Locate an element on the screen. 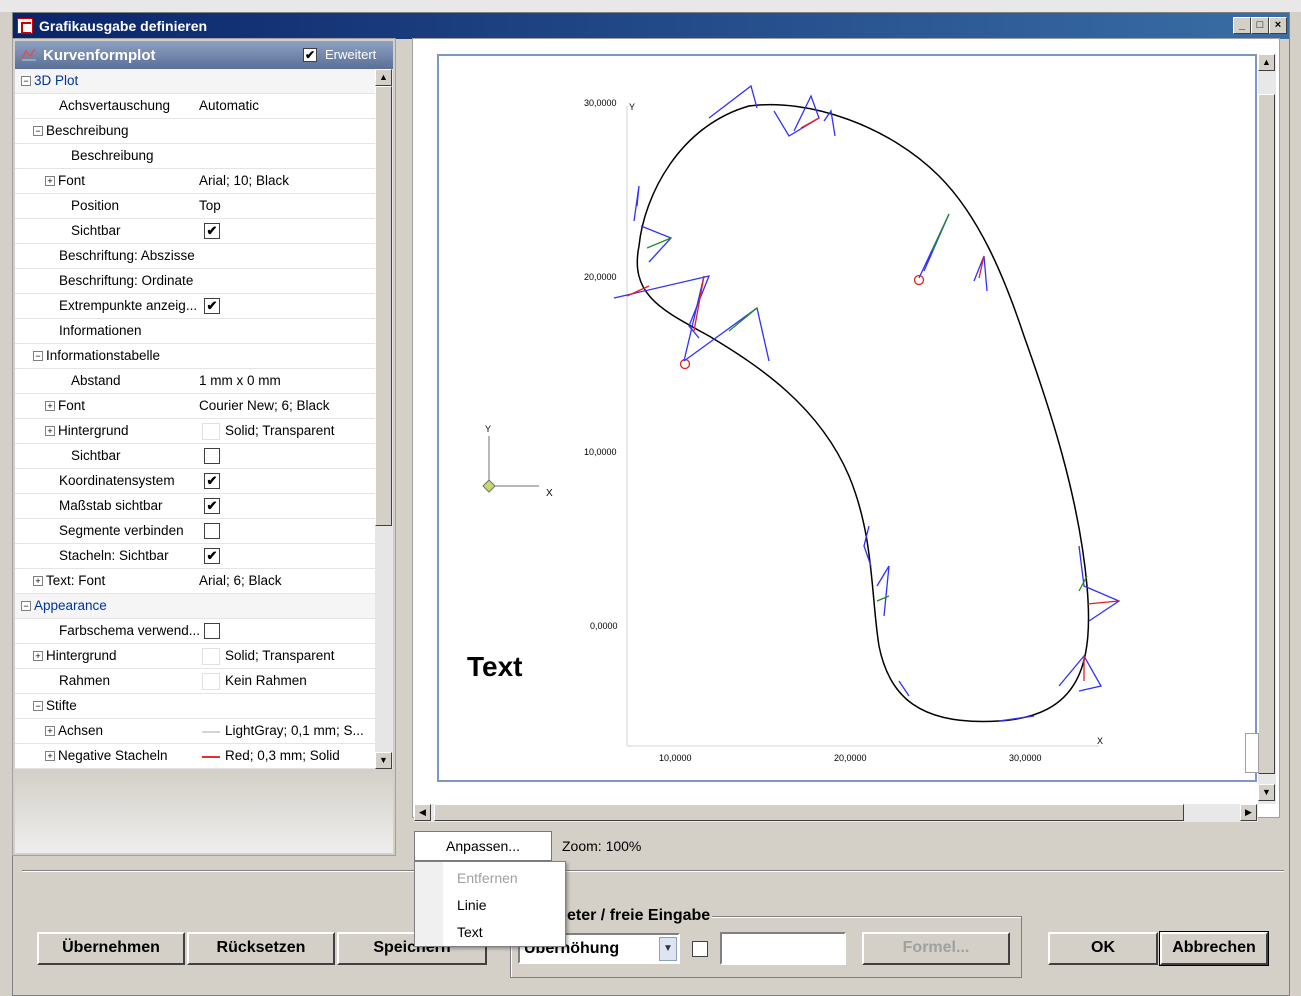  preview-scroll-up-button: ▲ is located at coordinates (1266, 62).